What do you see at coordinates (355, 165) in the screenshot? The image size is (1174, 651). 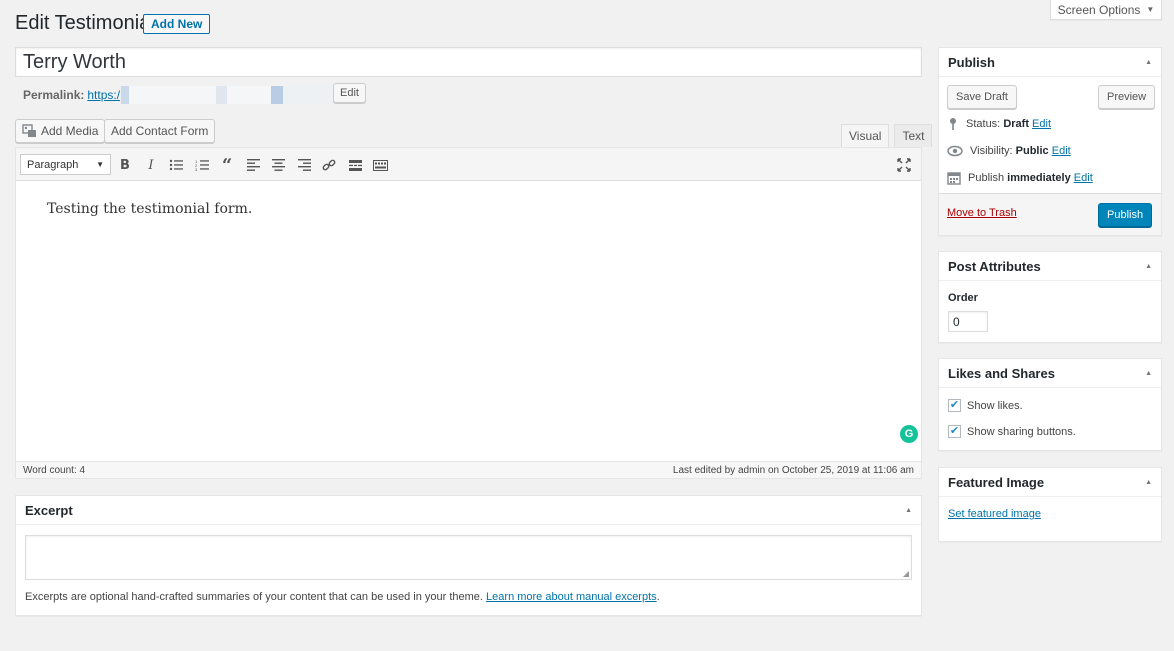 I see `read-more-icon` at bounding box center [355, 165].